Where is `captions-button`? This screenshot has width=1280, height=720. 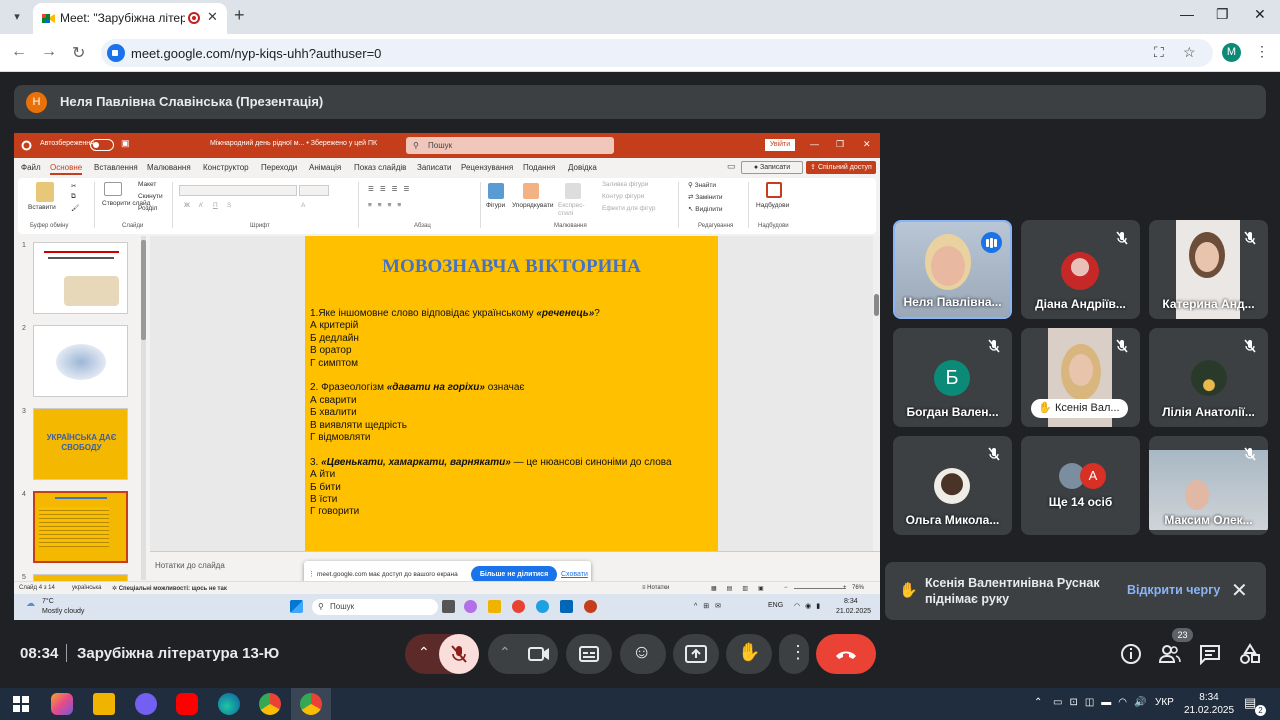
captions-button is located at coordinates (589, 654).